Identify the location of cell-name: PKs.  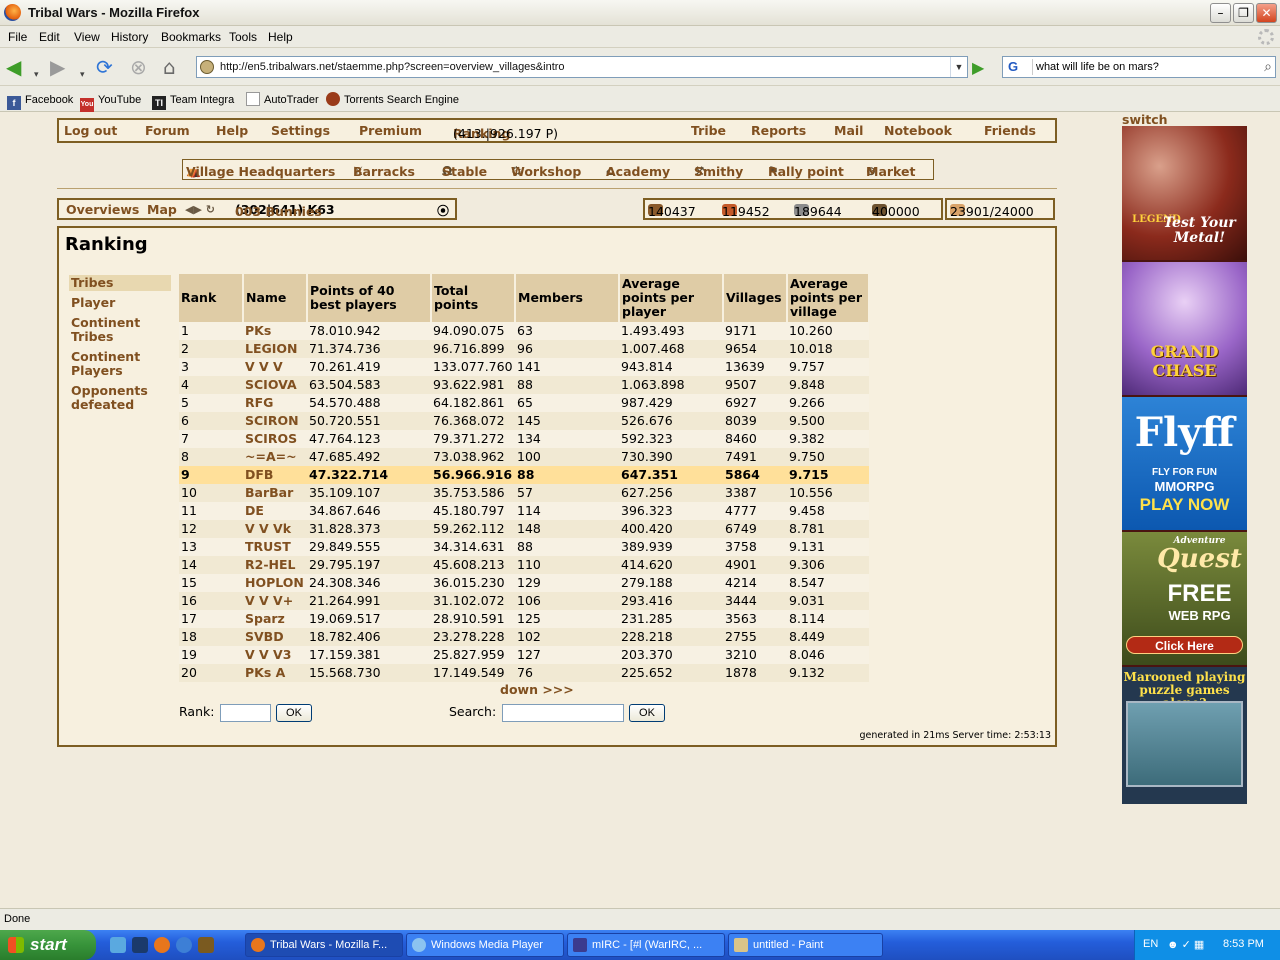
(275, 331).